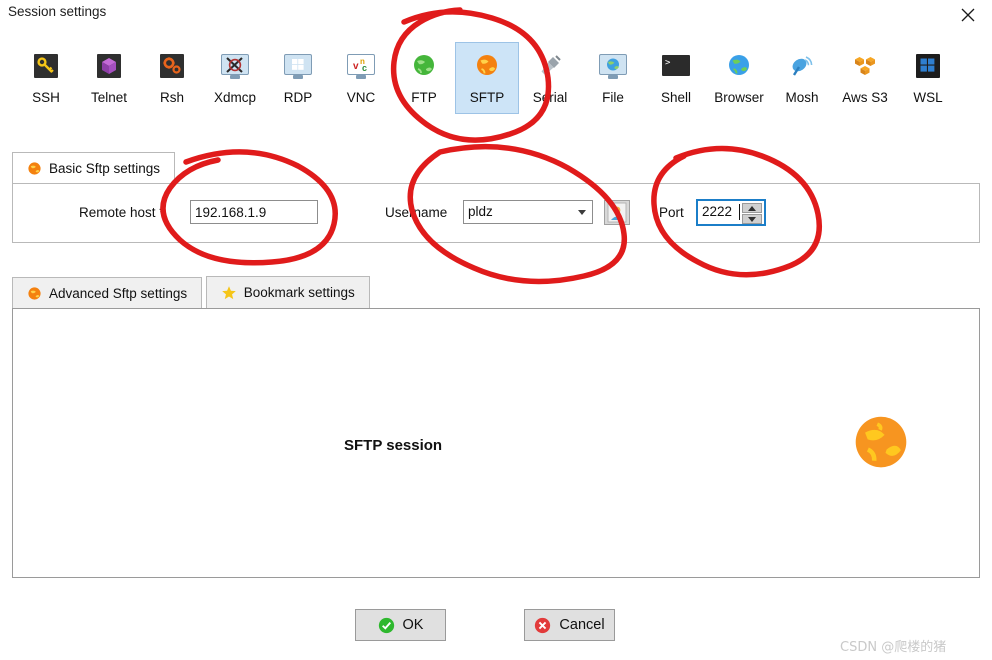  I want to click on protocol-wsl: WSL, so click(928, 78).